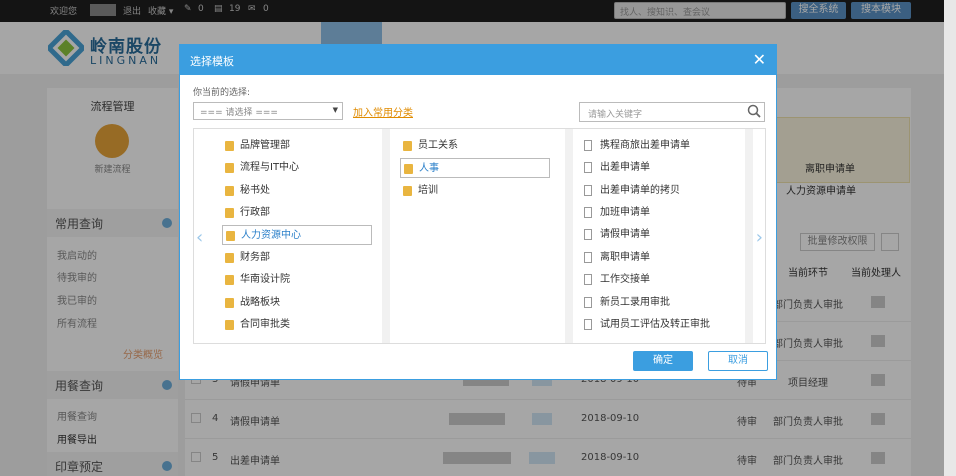 This screenshot has height=476, width=956. I want to click on department-item: 秘书处, so click(297, 191).